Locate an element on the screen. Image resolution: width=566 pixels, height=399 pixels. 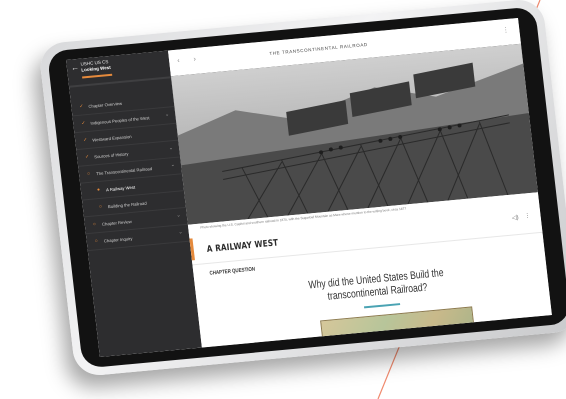
prev-page-icon: ‹ is located at coordinates (181, 61).